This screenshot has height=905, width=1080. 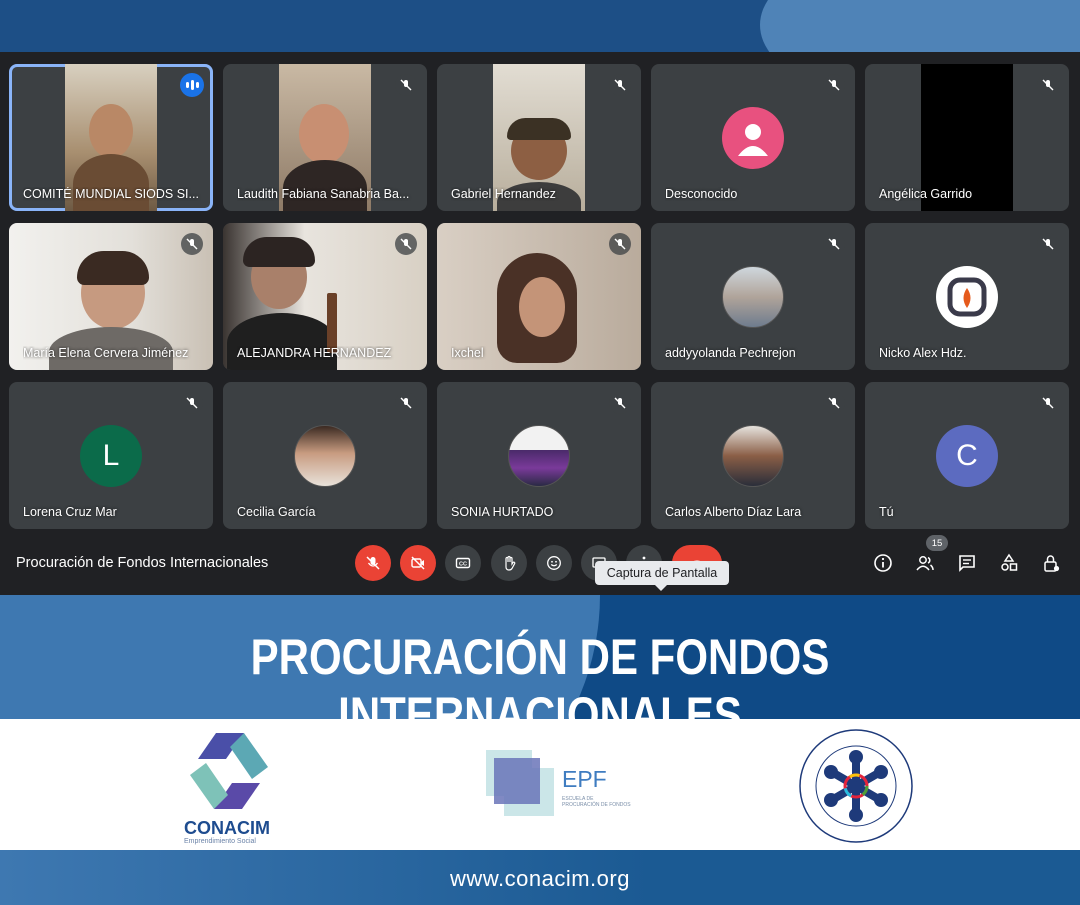 I want to click on participant-tile: Ixchel, so click(x=539, y=296).